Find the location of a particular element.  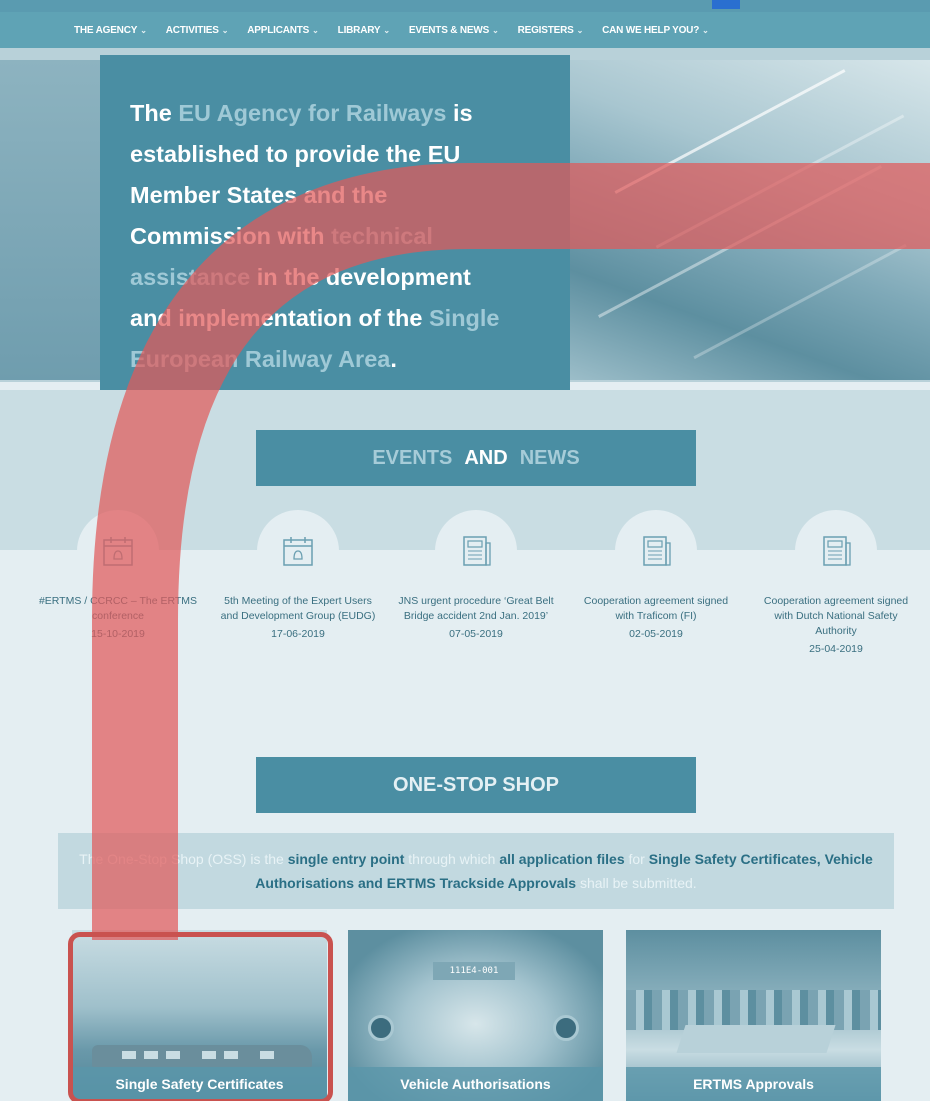

nav-label: REGISTERS is located at coordinates (545, 30).